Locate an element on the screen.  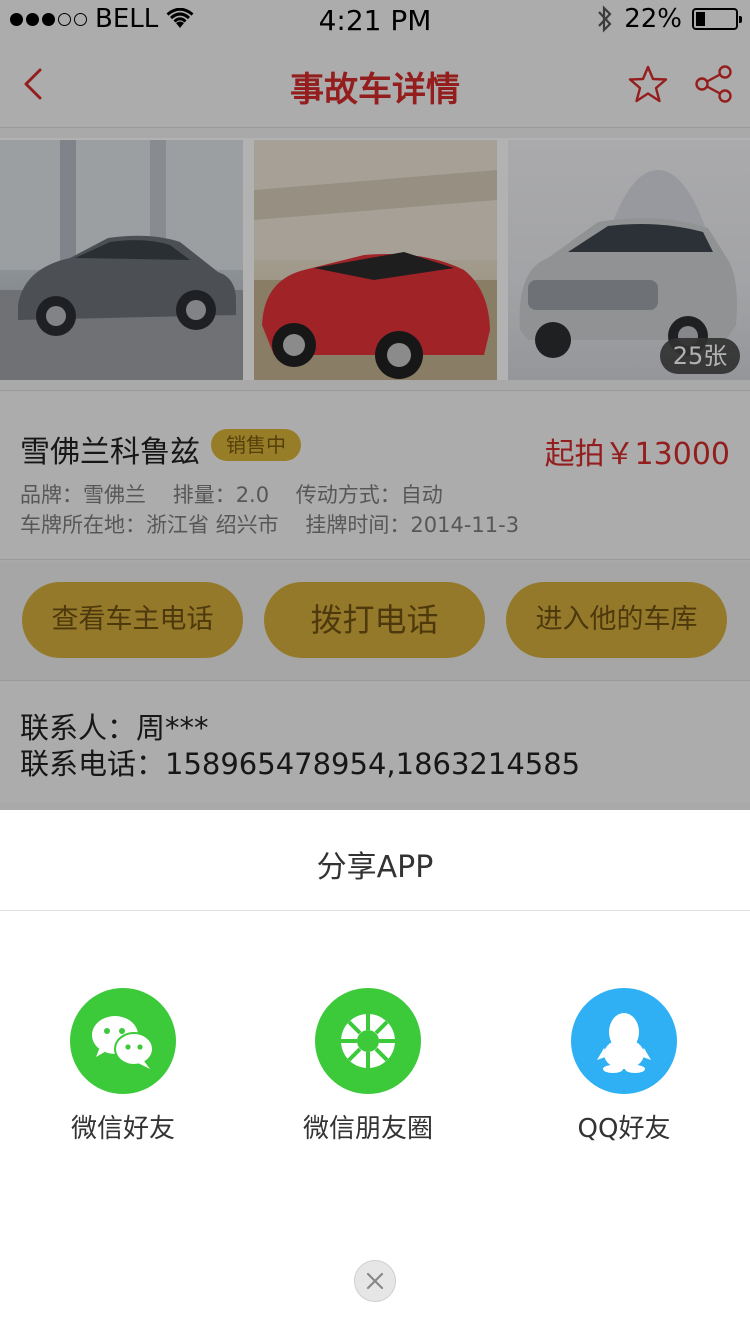
share-wechat-friends: 微信好友 is located at coordinates (123, 1066).